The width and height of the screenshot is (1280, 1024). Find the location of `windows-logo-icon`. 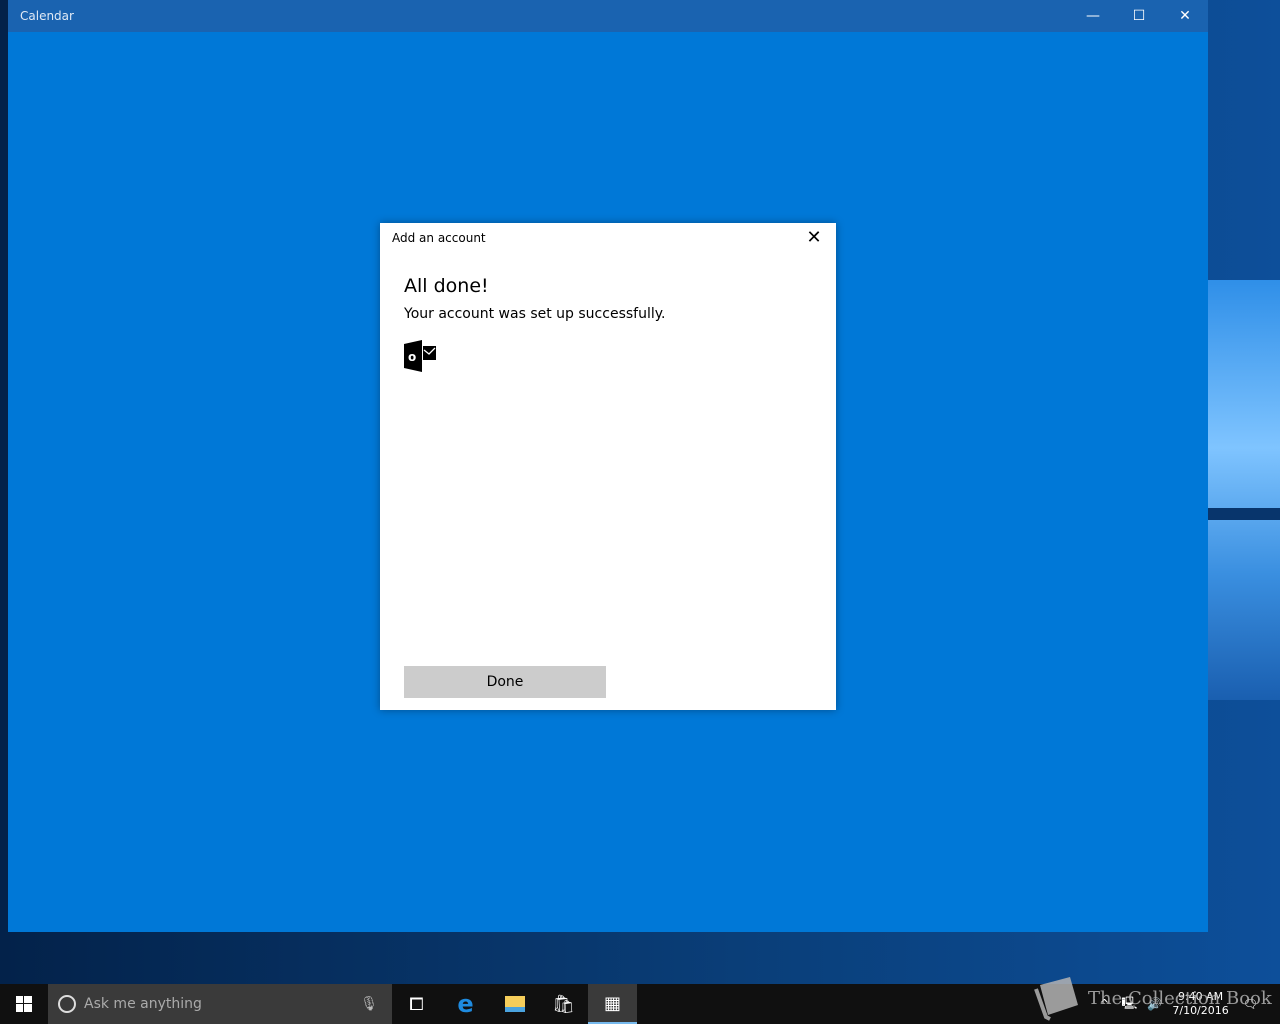

windows-logo-icon is located at coordinates (24, 1004).